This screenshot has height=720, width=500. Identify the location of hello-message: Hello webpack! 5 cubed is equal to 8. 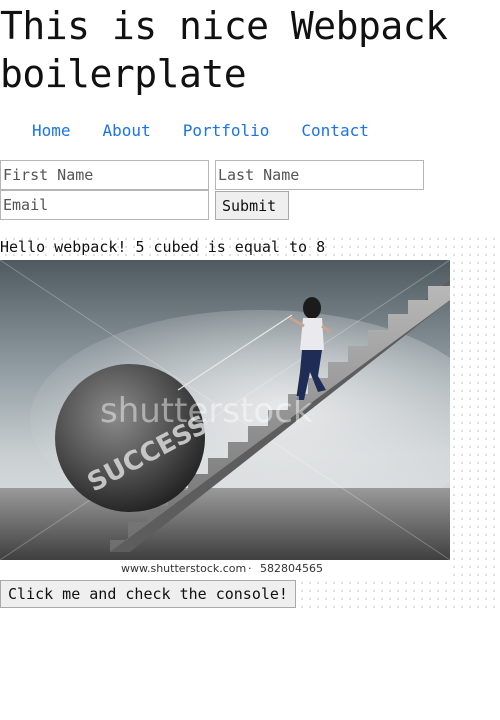
(163, 247).